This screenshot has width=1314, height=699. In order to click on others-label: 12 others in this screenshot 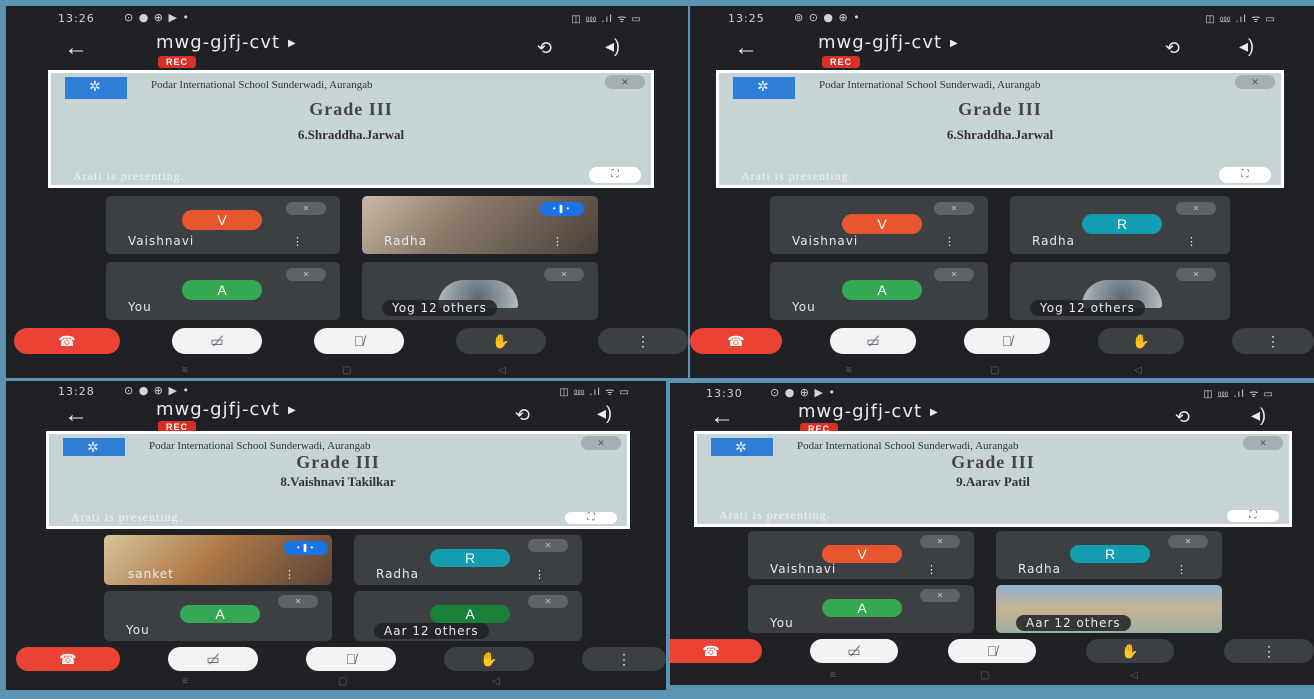, I will do `click(1087, 623)`.